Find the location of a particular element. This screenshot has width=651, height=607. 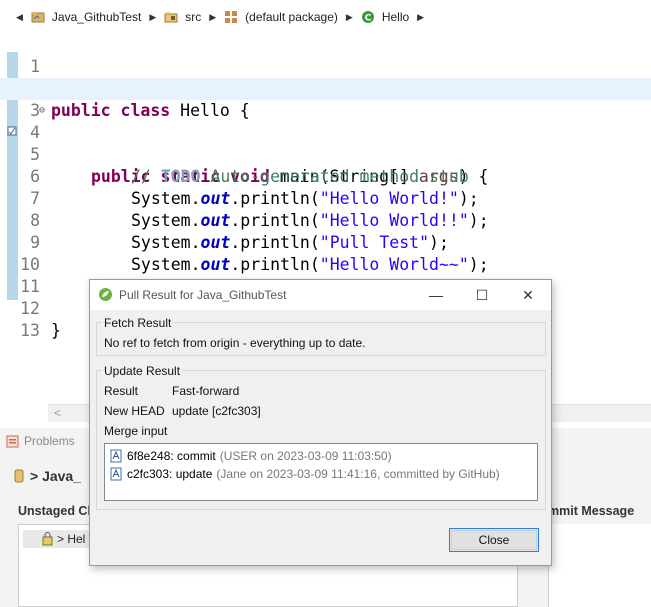

merge-item-meta: (USER on 2023-03-09 11:03:50) is located at coordinates (305, 456).